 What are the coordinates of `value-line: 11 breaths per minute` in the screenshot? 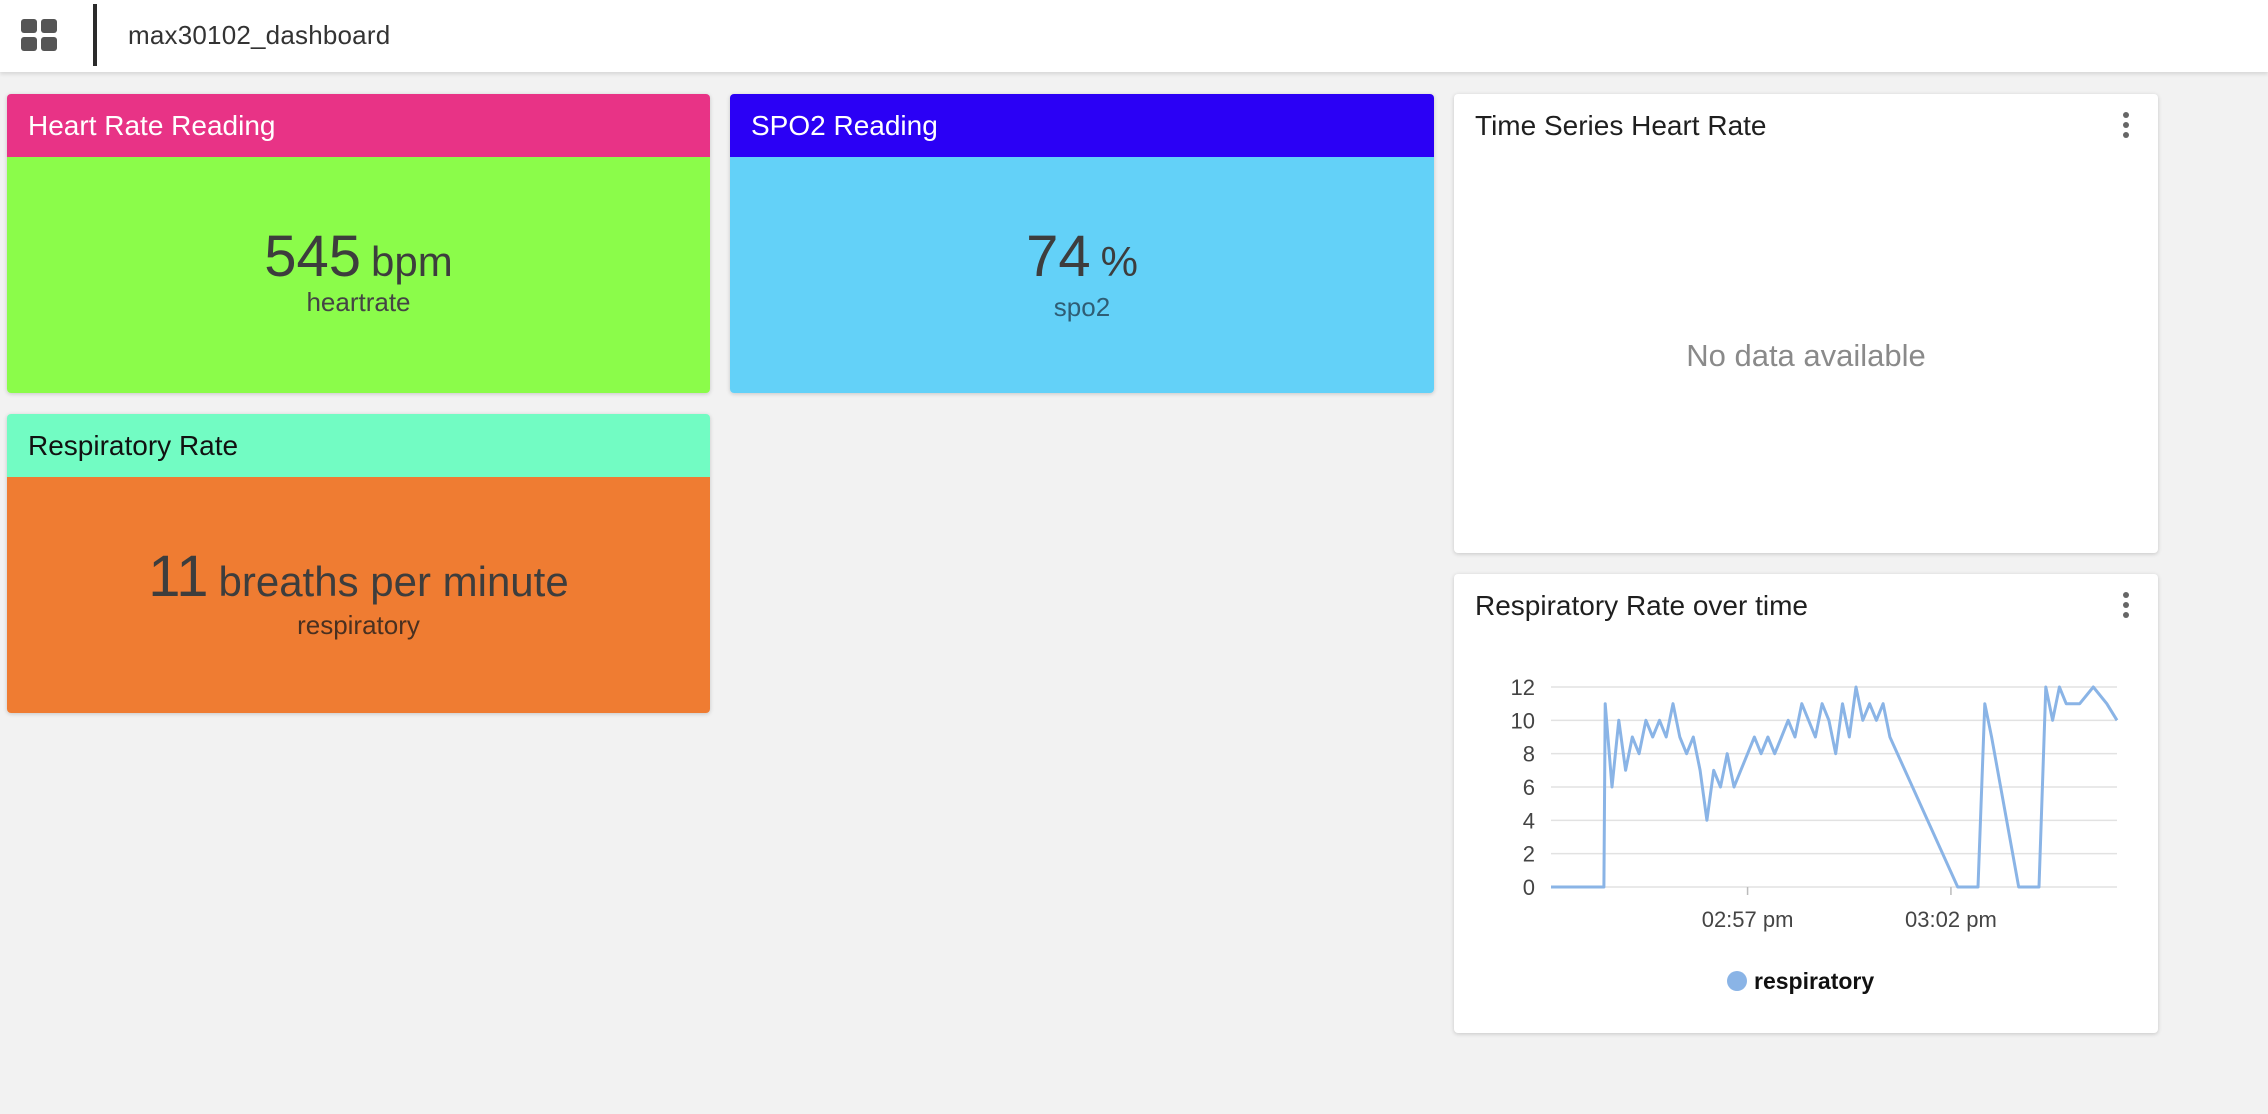 It's located at (358, 576).